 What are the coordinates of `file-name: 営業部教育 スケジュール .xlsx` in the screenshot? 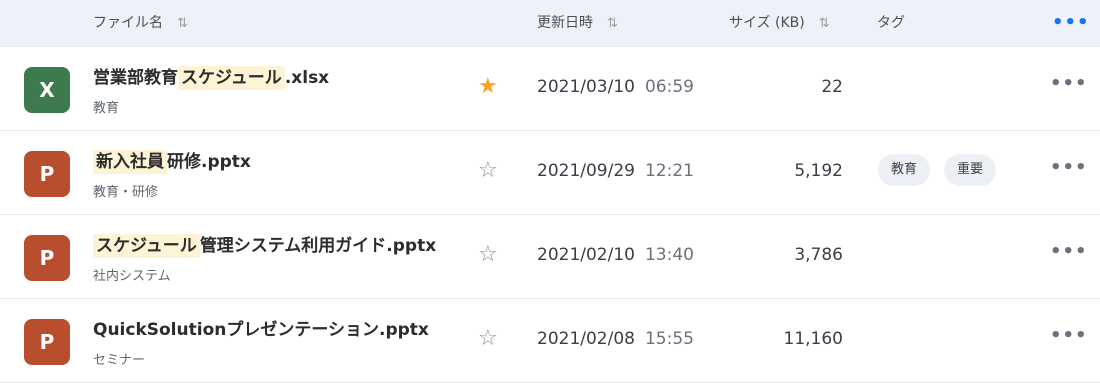 It's located at (211, 76).